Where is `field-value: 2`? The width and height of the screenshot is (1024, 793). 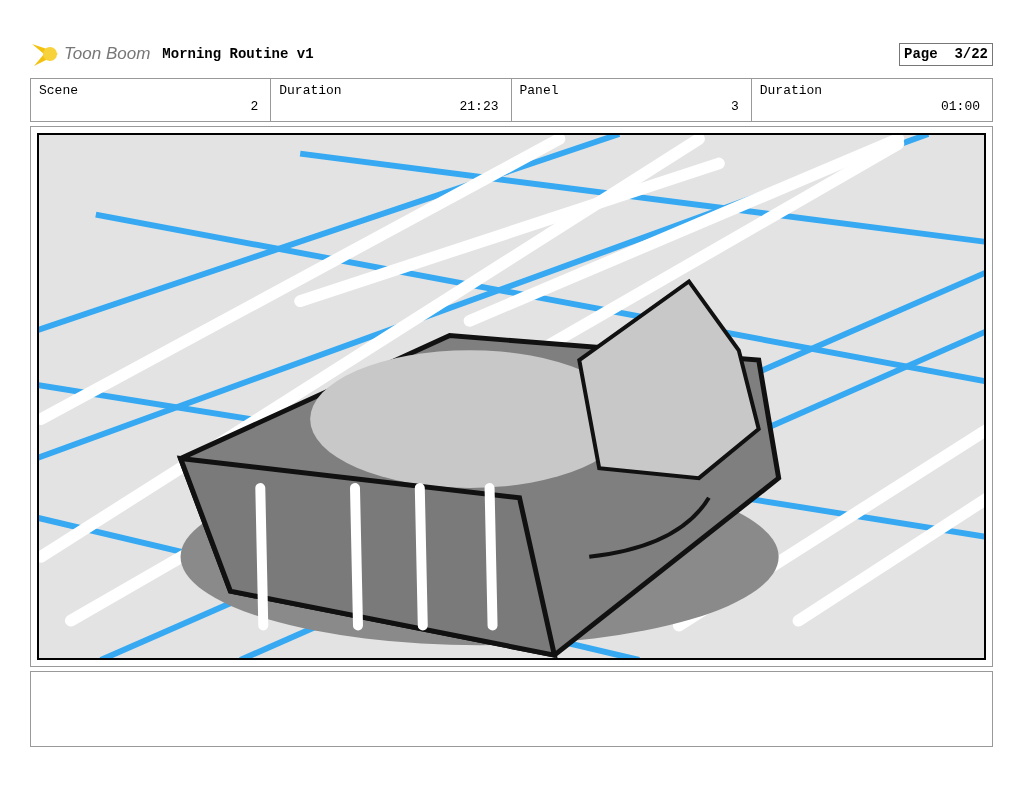
field-value: 2 is located at coordinates (254, 107).